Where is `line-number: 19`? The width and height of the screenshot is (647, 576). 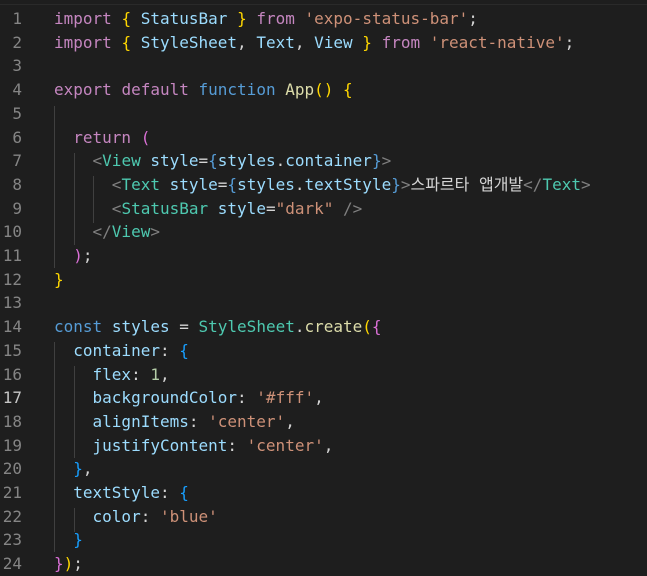 line-number: 19 is located at coordinates (12, 445).